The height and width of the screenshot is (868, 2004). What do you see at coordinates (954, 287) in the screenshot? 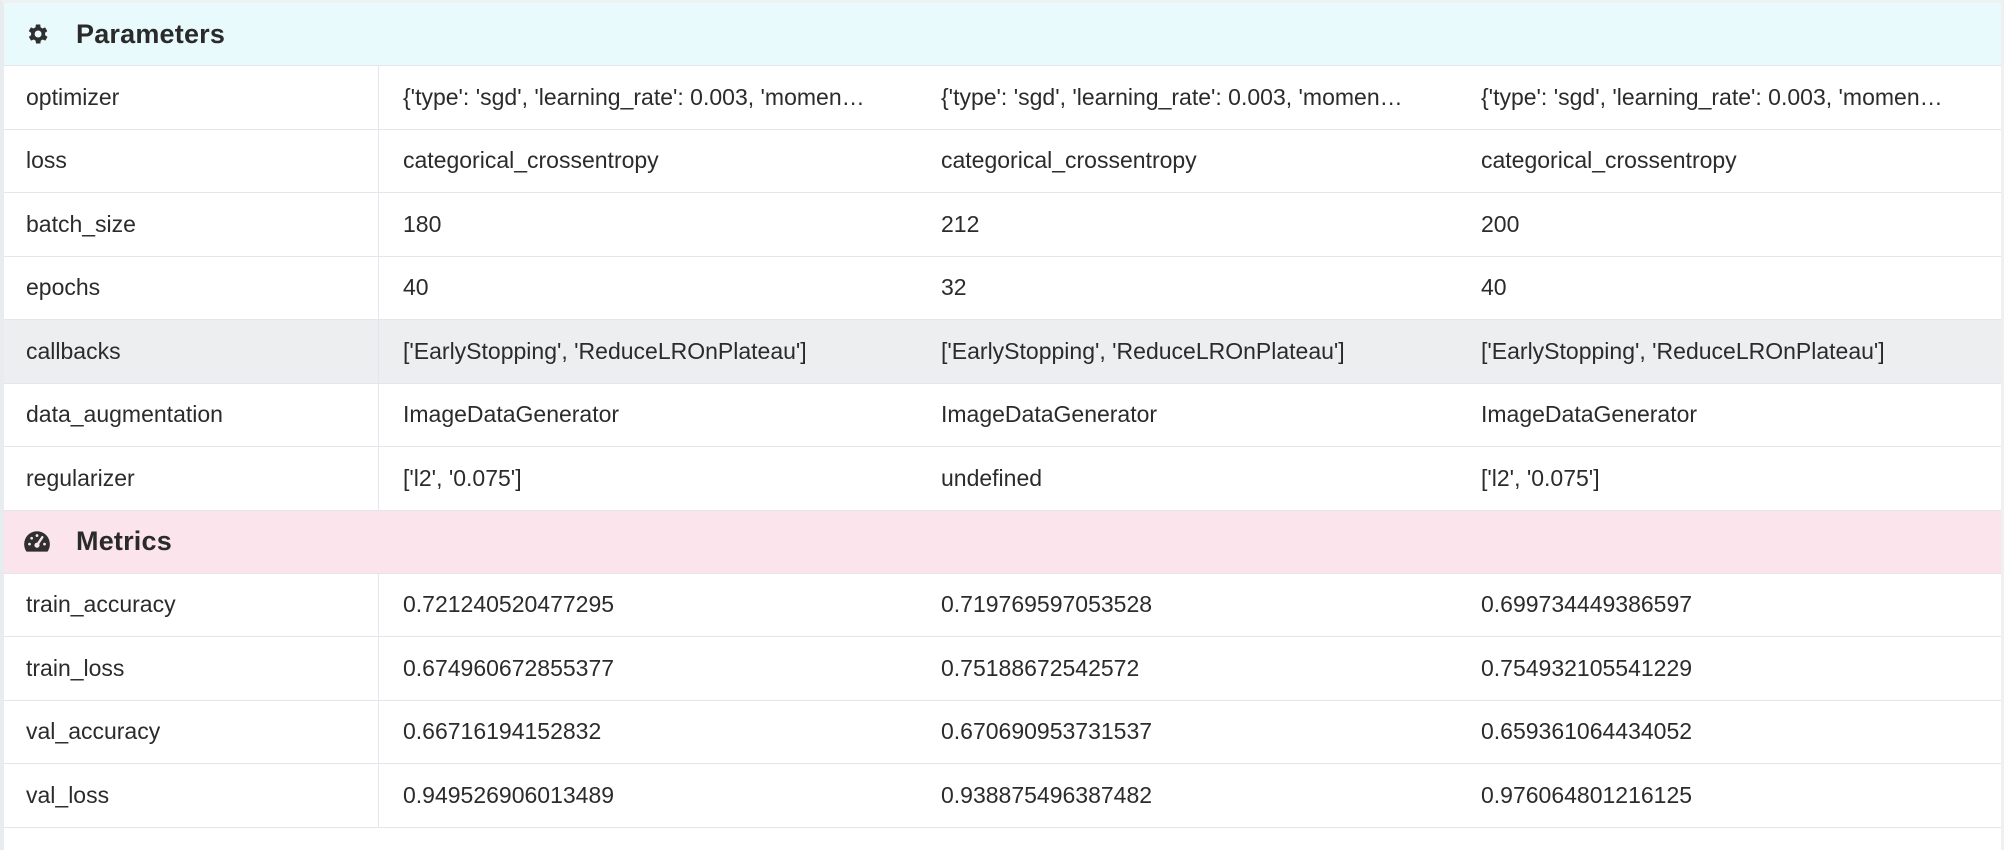
I see `row-value: 32` at bounding box center [954, 287].